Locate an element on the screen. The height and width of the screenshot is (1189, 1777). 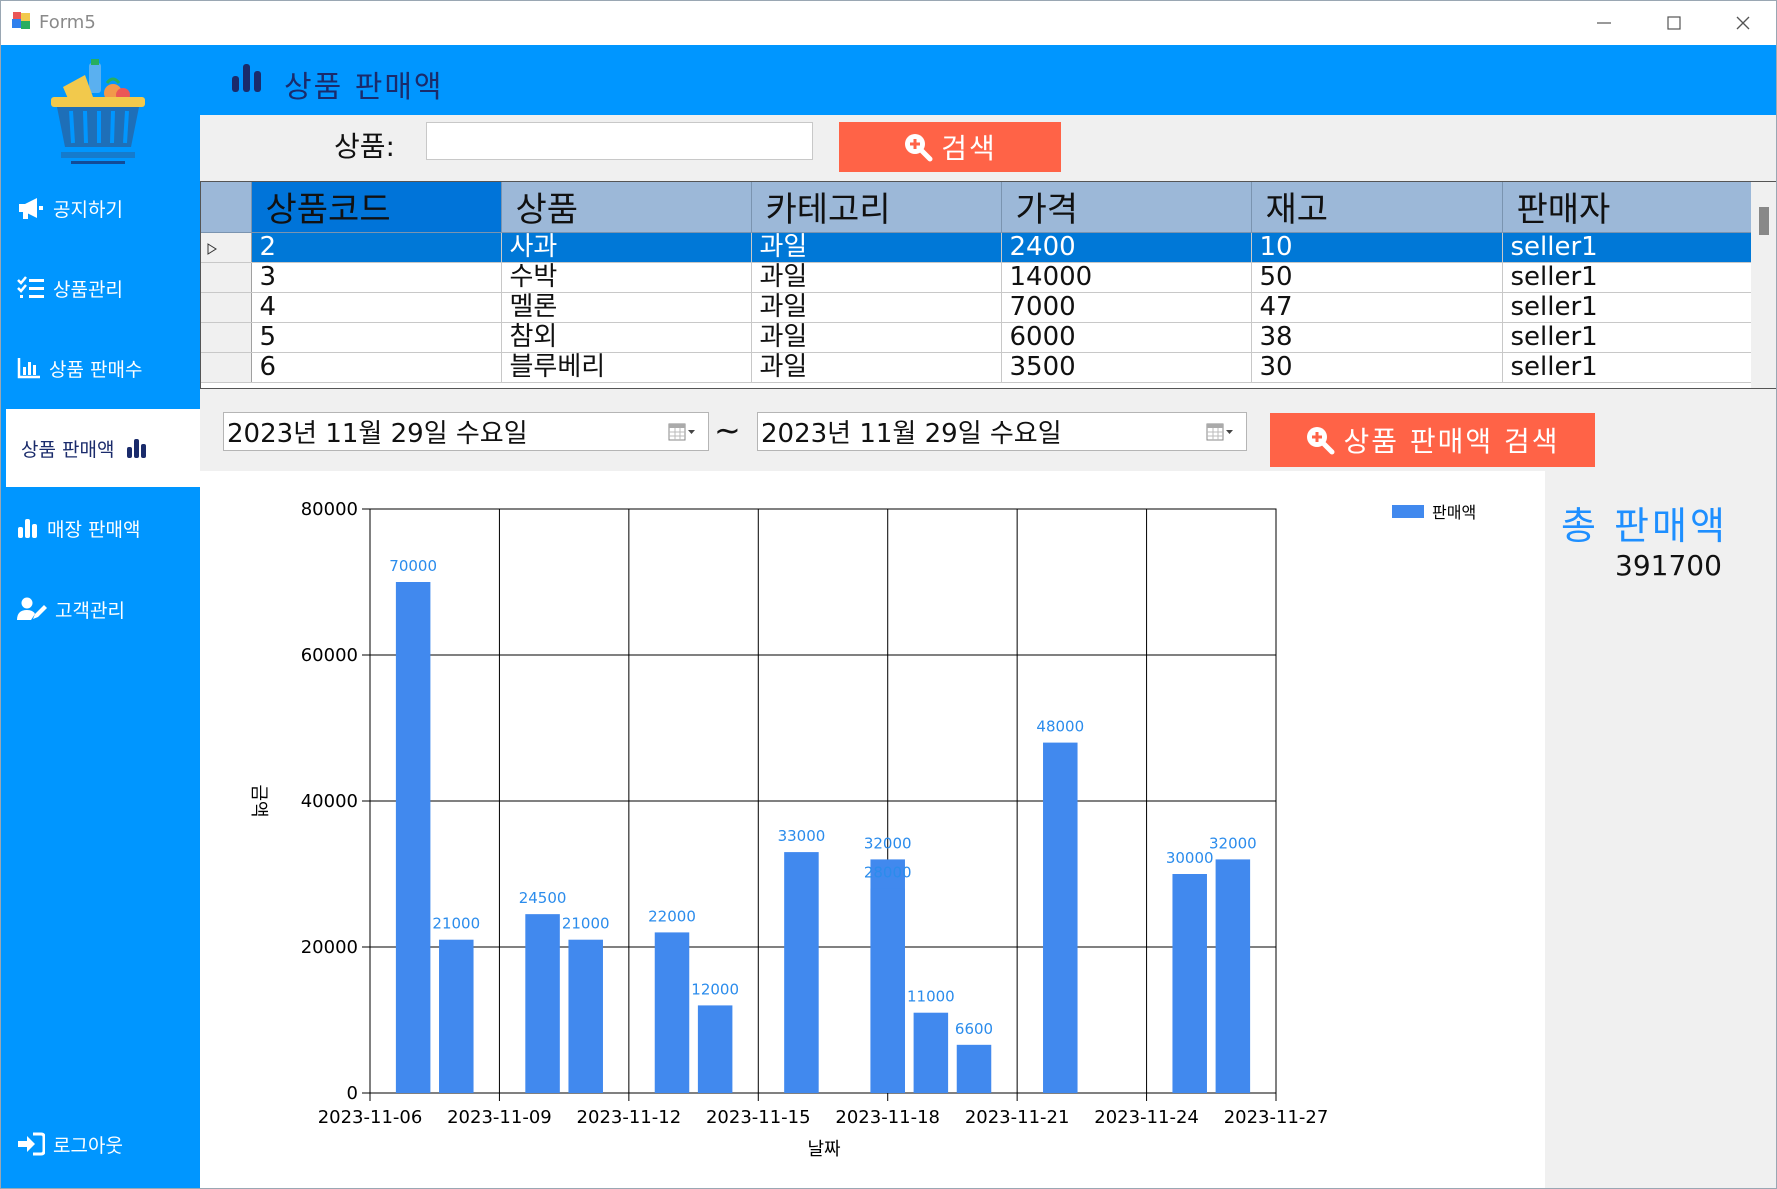
y-tick-label: 60000 is located at coordinates (329, 655).